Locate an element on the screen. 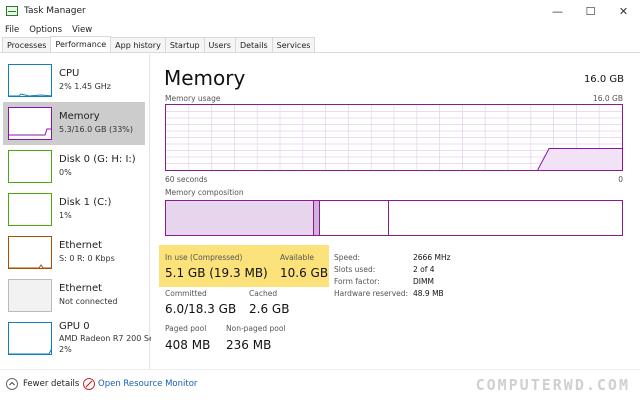 The height and width of the screenshot is (401, 640). sidebar-item-subtitle: 1% is located at coordinates (65, 215).